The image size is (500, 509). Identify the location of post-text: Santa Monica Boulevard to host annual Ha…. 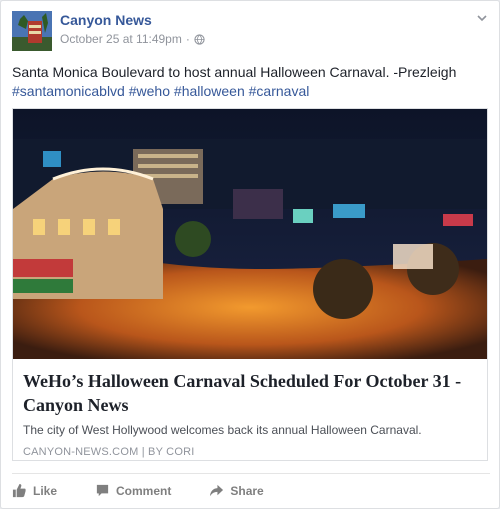
(234, 72).